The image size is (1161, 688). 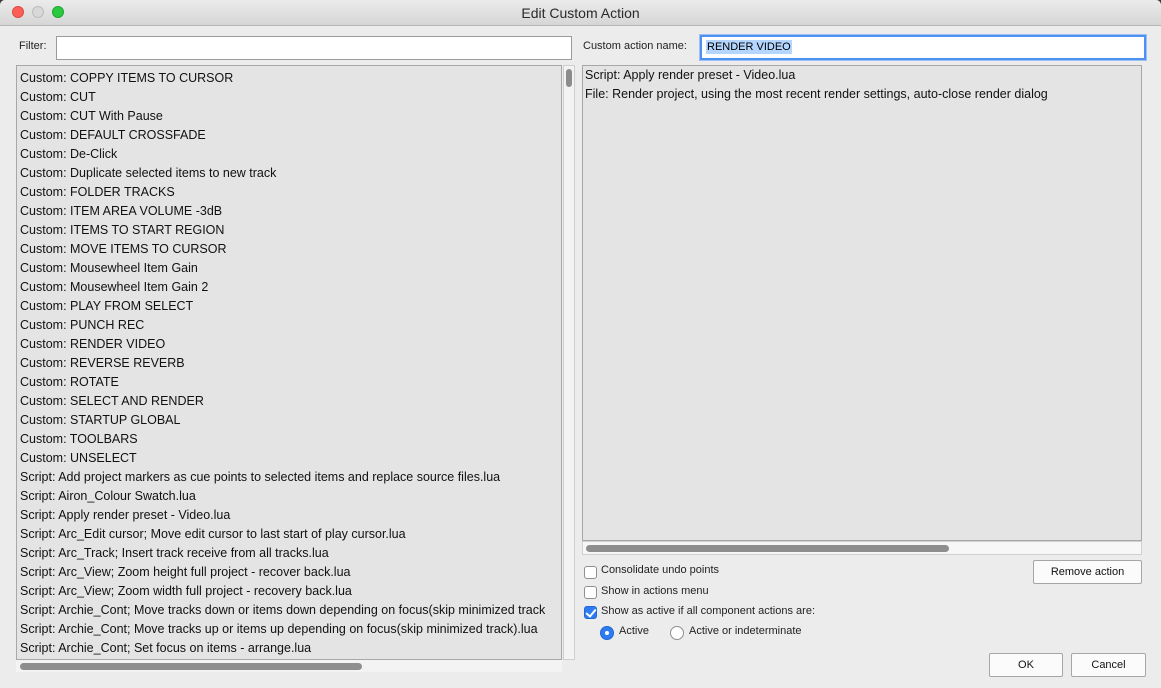 I want to click on filter-input, so click(x=314, y=48).